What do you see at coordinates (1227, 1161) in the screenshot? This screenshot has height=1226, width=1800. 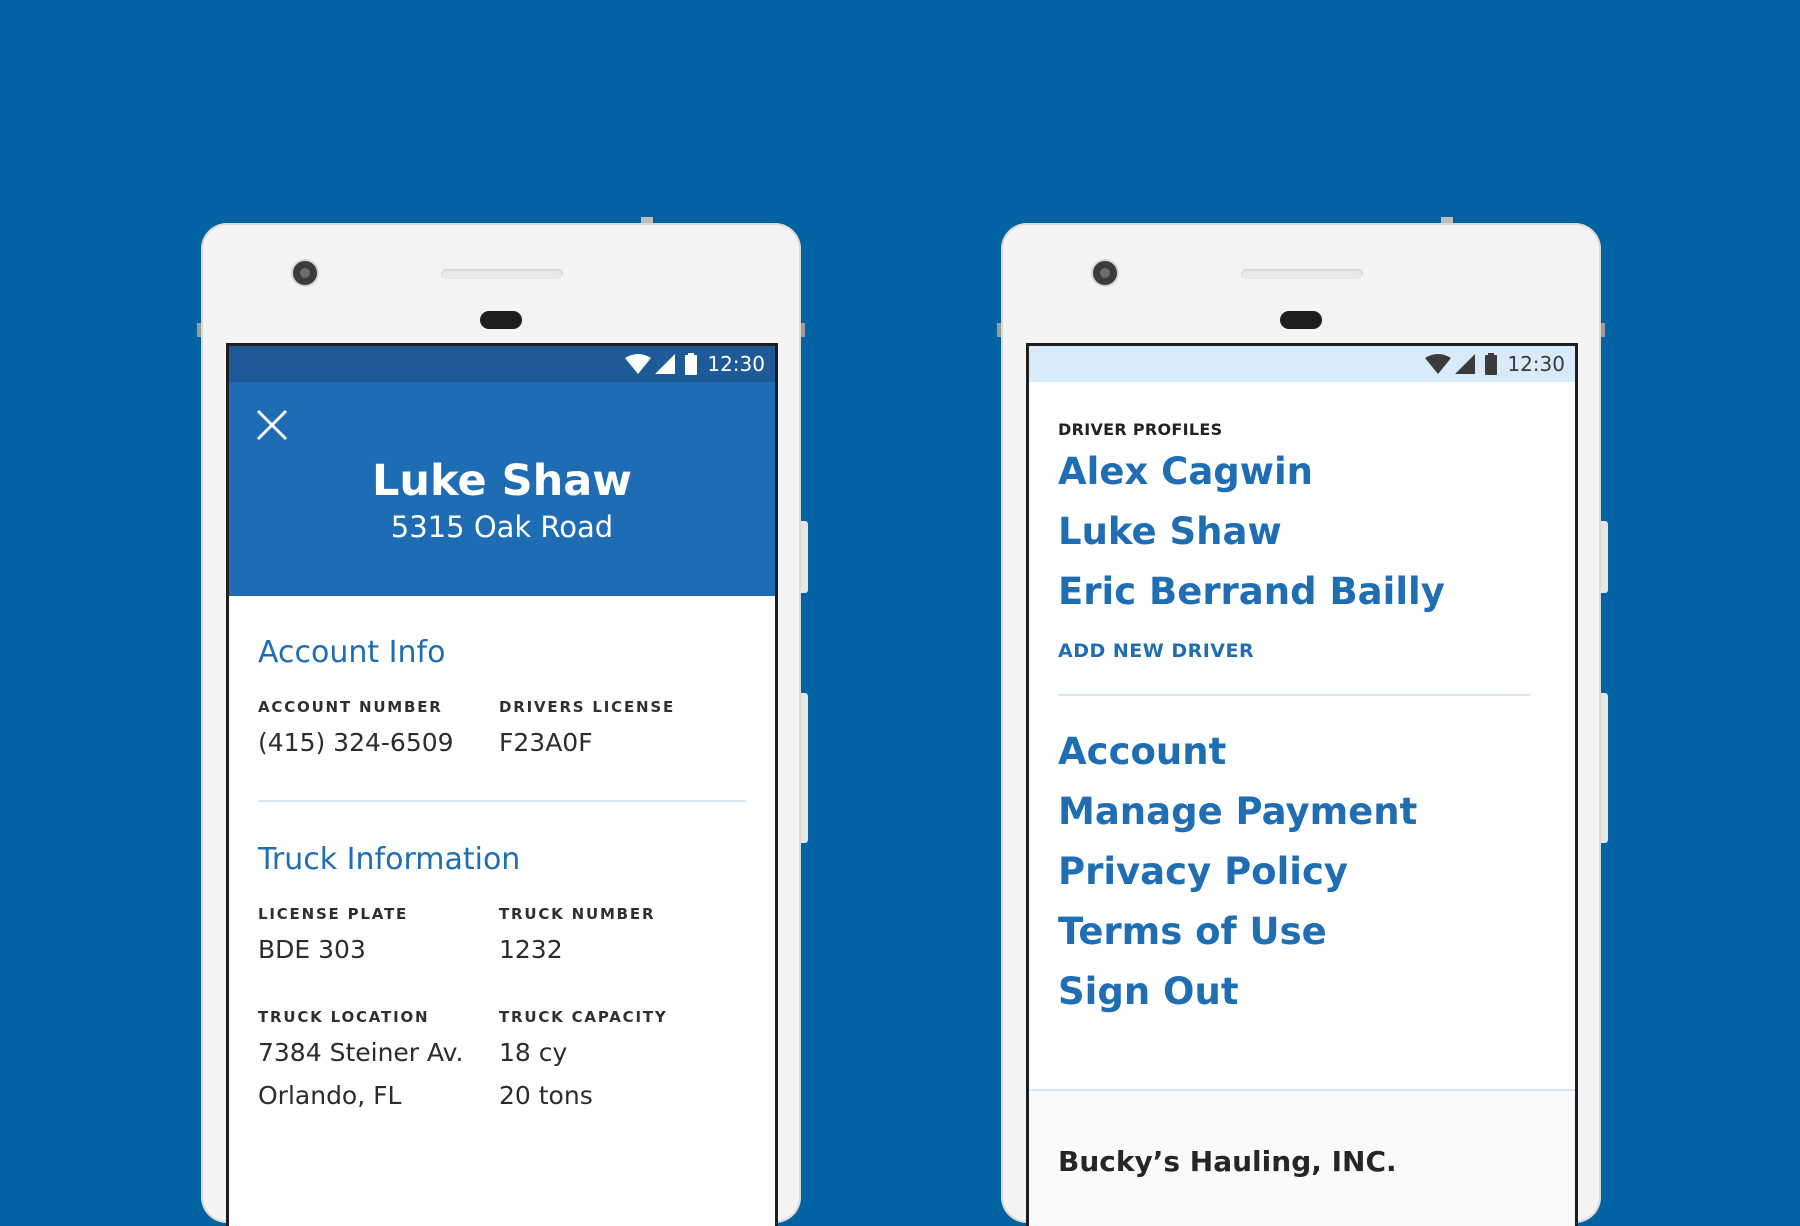 I see `company-name: Bucky’s Hauling, INC.` at bounding box center [1227, 1161].